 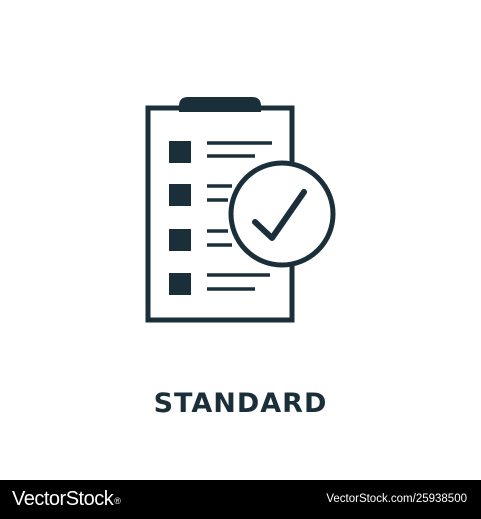 I want to click on brand-text: VectorStock, so click(x=63, y=499).